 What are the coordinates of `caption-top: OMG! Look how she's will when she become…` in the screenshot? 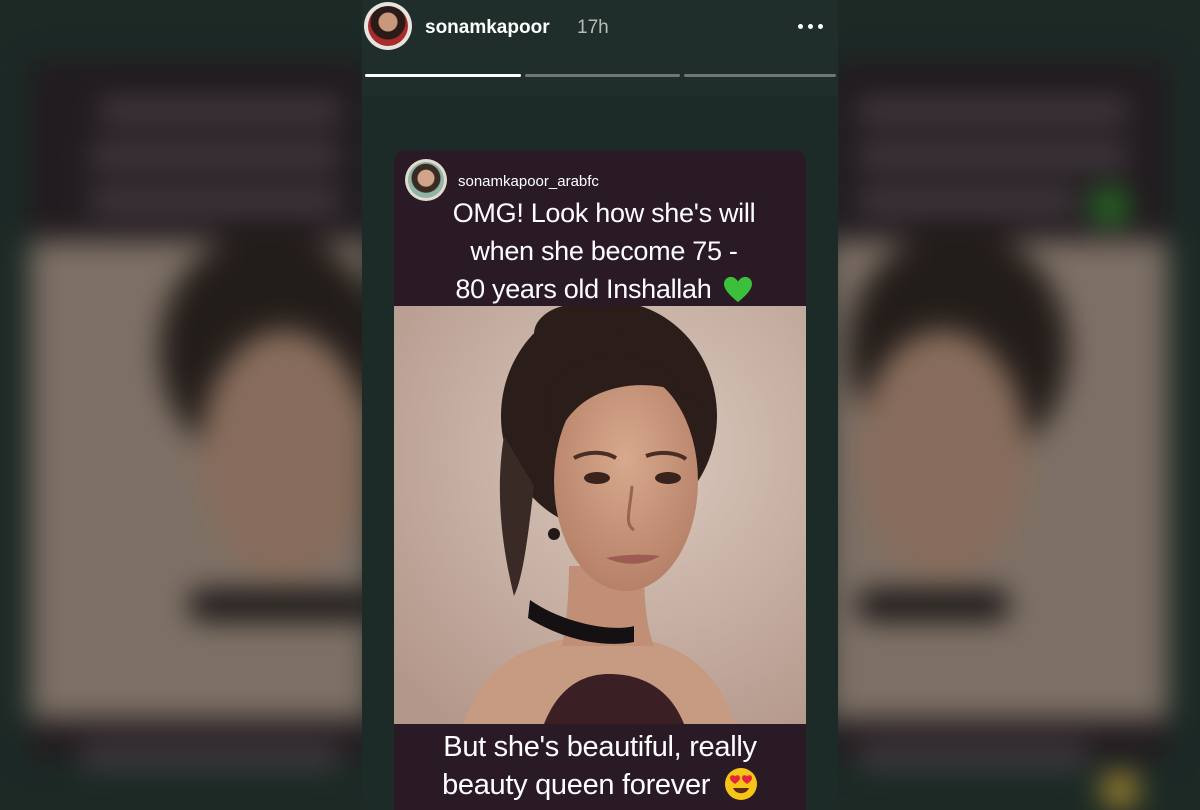 It's located at (604, 251).